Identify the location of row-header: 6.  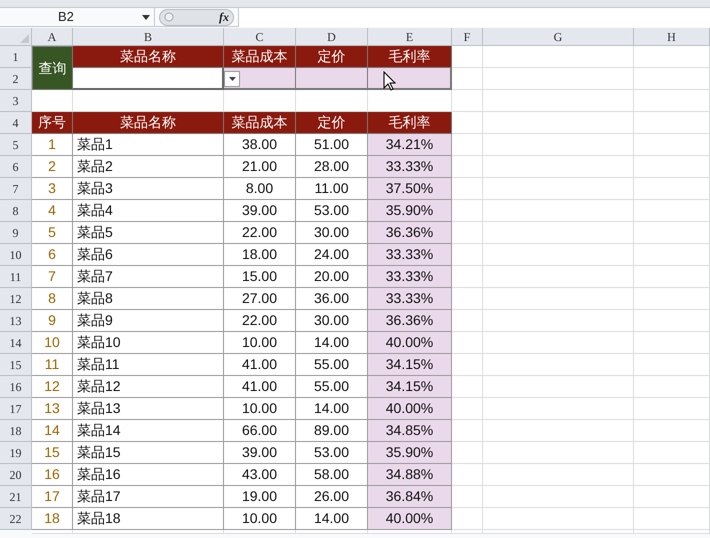
(16, 167).